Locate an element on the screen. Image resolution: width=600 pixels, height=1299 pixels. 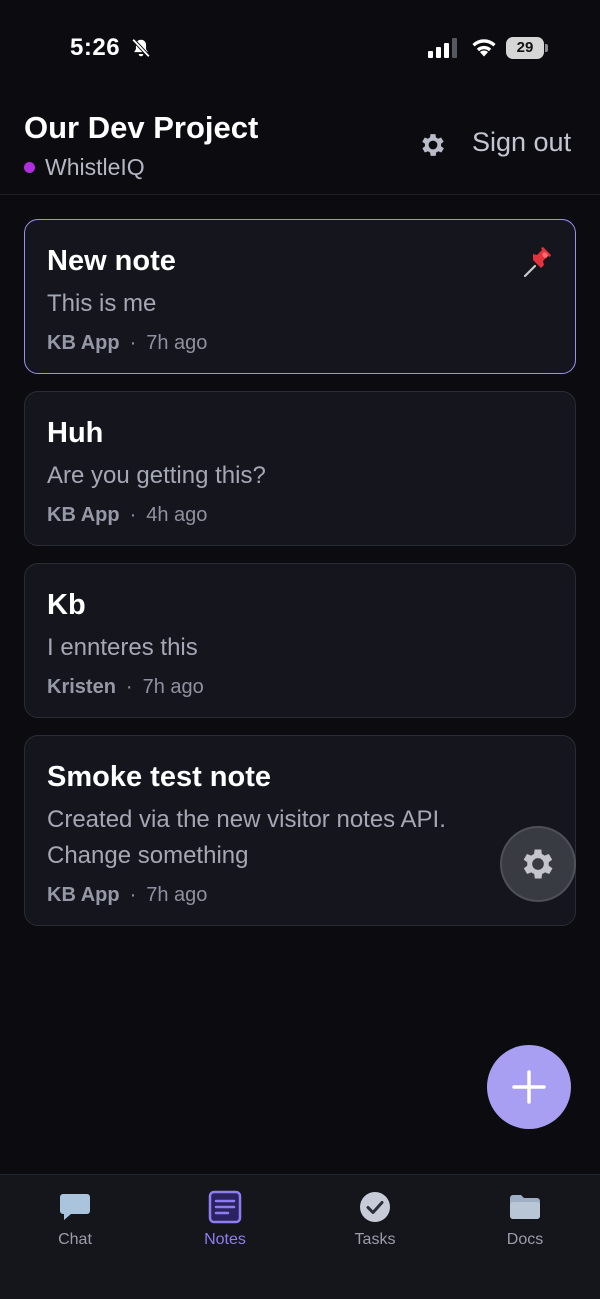
chat-bubble-icon is located at coordinates (75, 1207).